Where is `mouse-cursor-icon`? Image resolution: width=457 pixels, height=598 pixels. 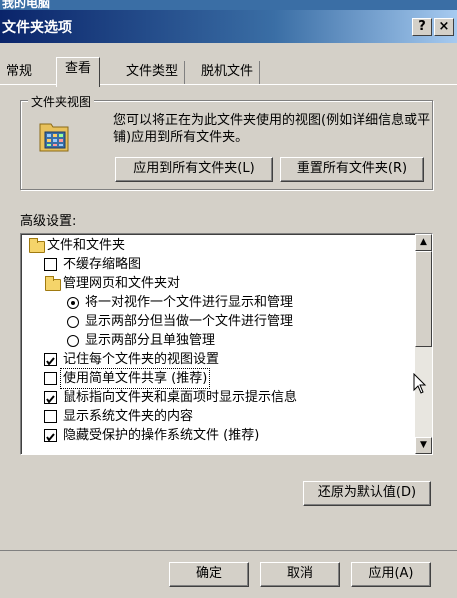
mouse-cursor-icon is located at coordinates (420, 383).